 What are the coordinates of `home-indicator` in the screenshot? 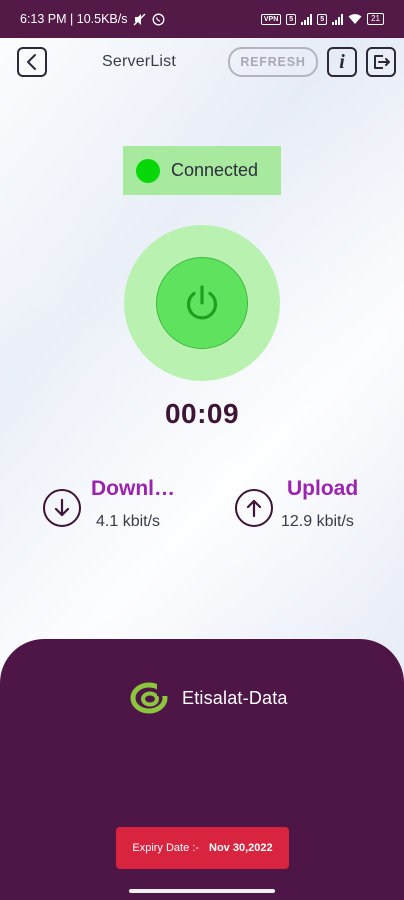 It's located at (202, 891).